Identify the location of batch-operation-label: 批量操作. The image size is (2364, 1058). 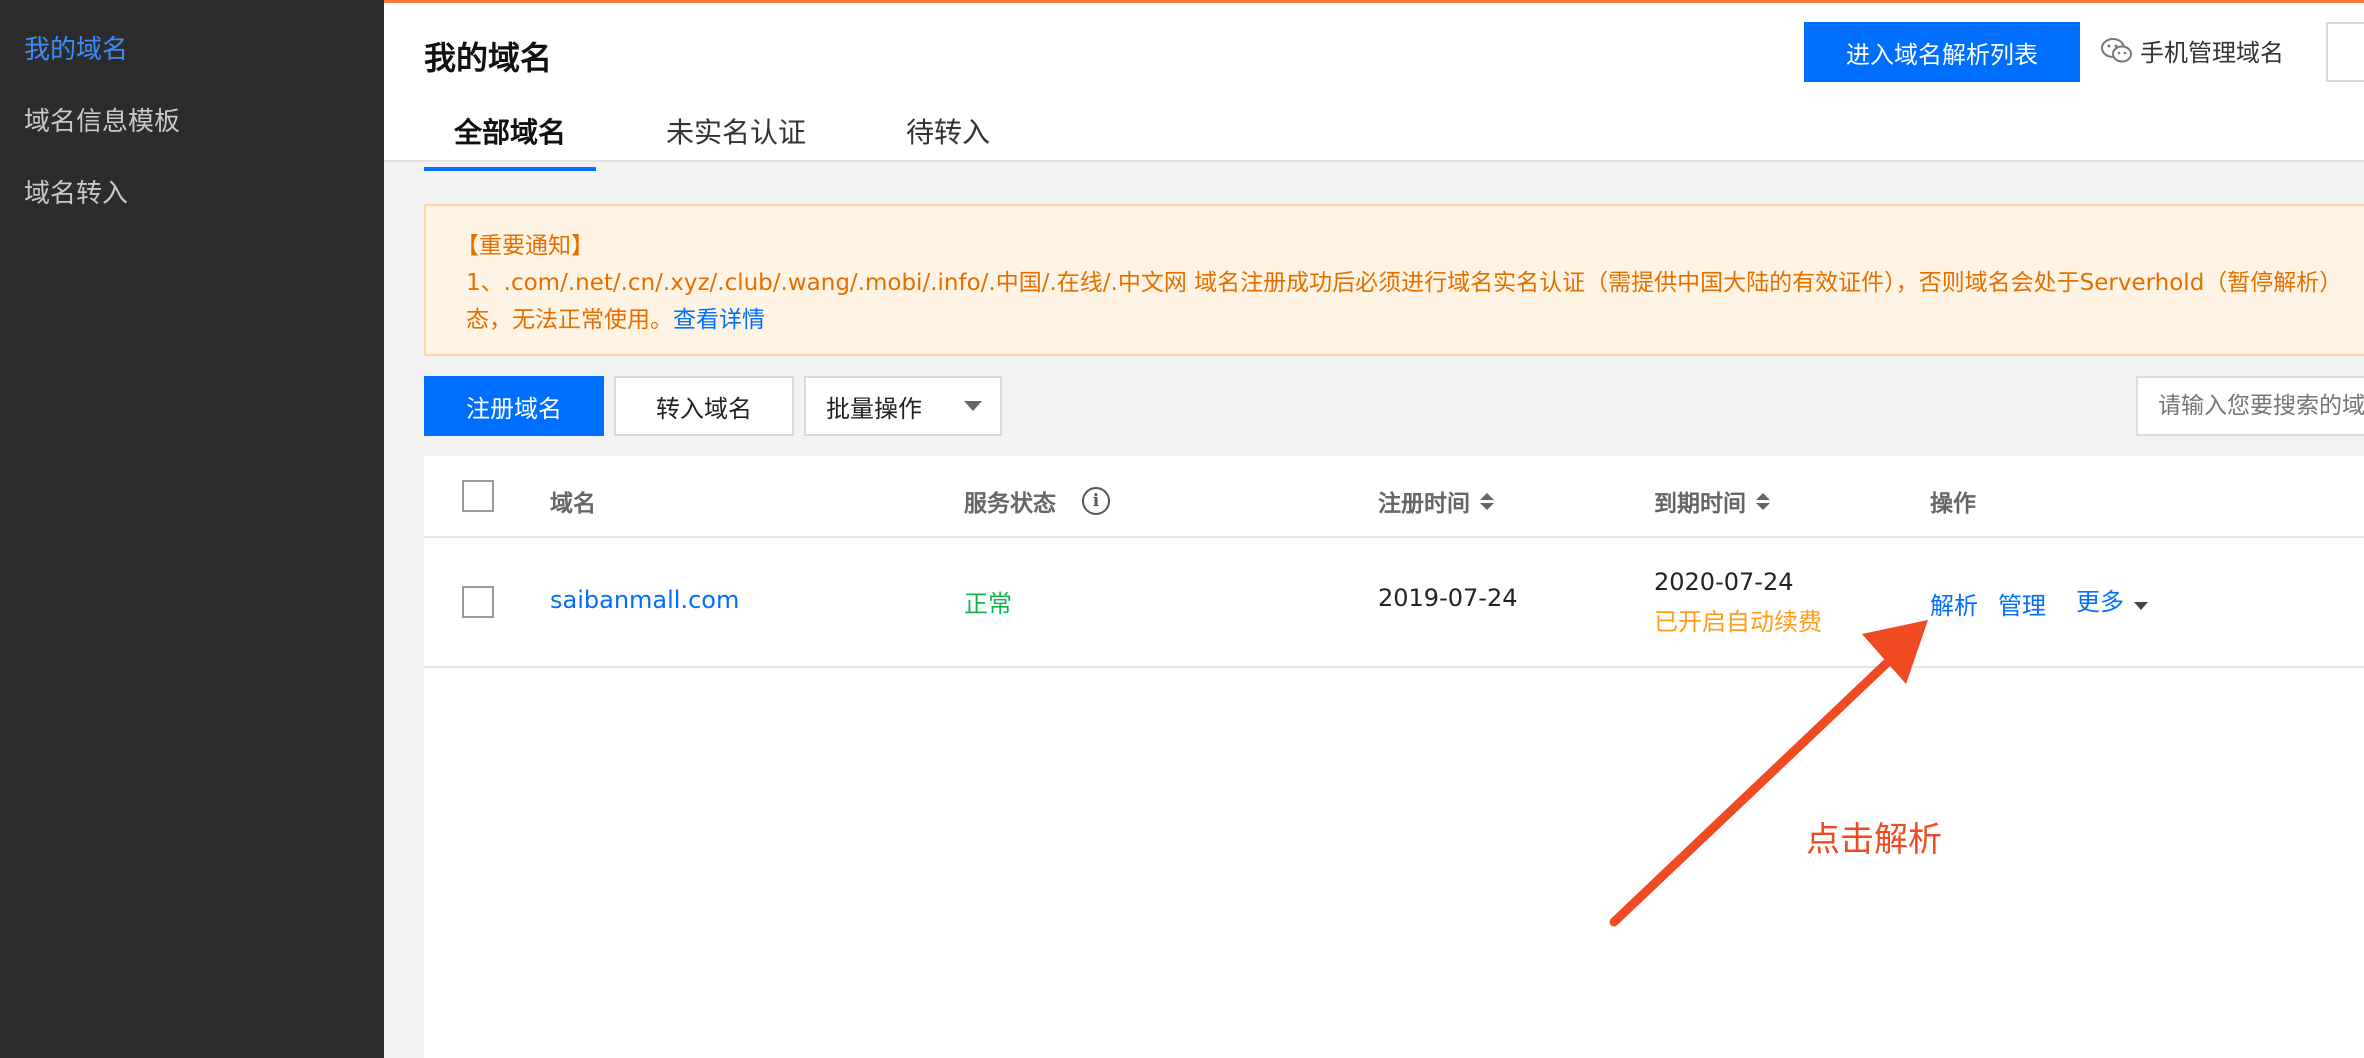
(874, 408).